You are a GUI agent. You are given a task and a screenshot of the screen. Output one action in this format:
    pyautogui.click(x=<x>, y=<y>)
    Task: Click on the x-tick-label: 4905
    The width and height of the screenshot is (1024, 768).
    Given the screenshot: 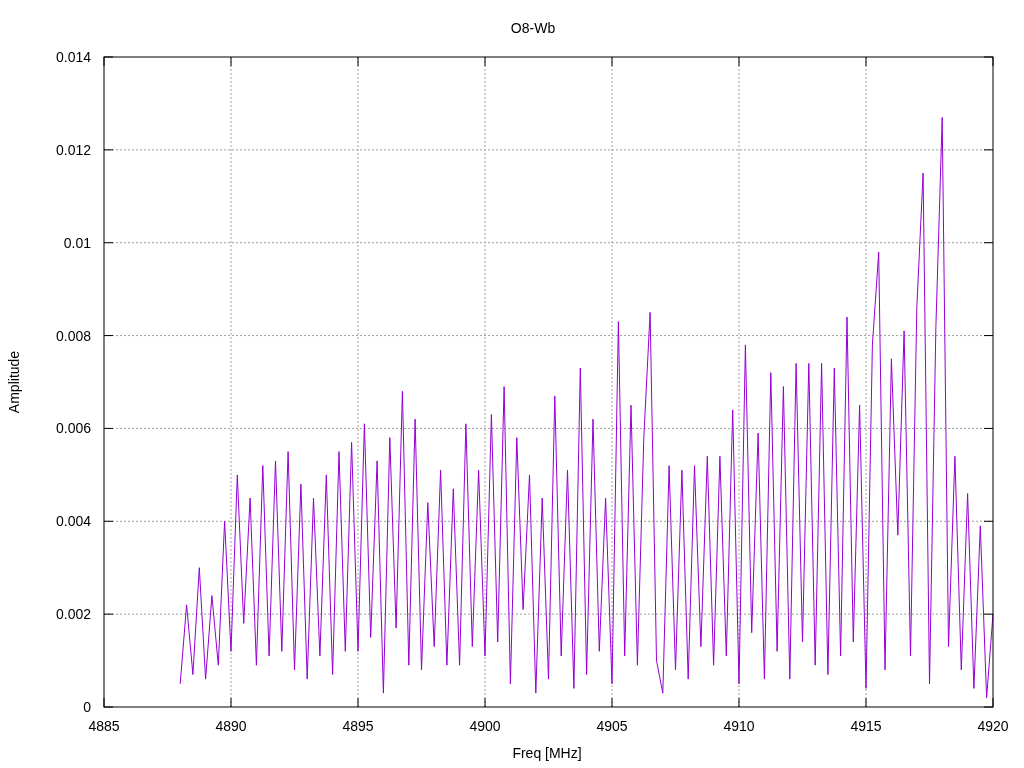 What is the action you would take?
    pyautogui.click(x=612, y=726)
    